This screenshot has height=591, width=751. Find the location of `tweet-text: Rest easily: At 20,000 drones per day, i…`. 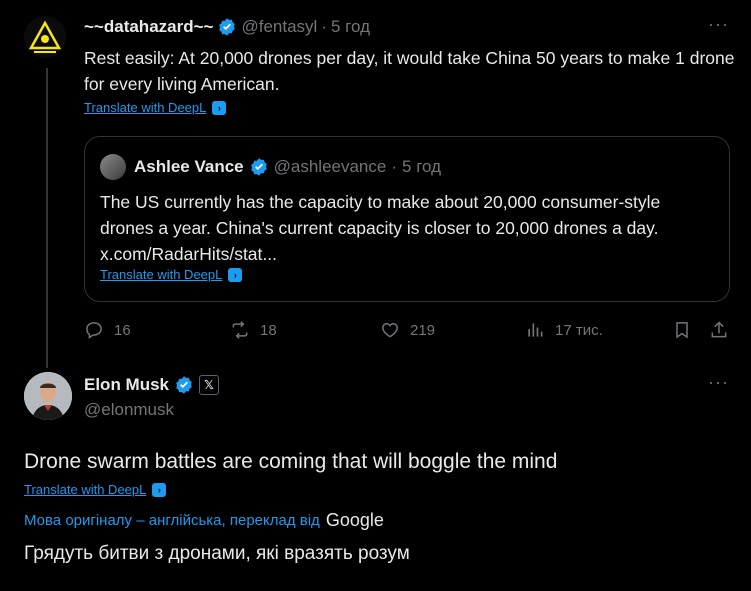

tweet-text: Rest easily: At 20,000 drones per day, i… is located at coordinates (409, 71).